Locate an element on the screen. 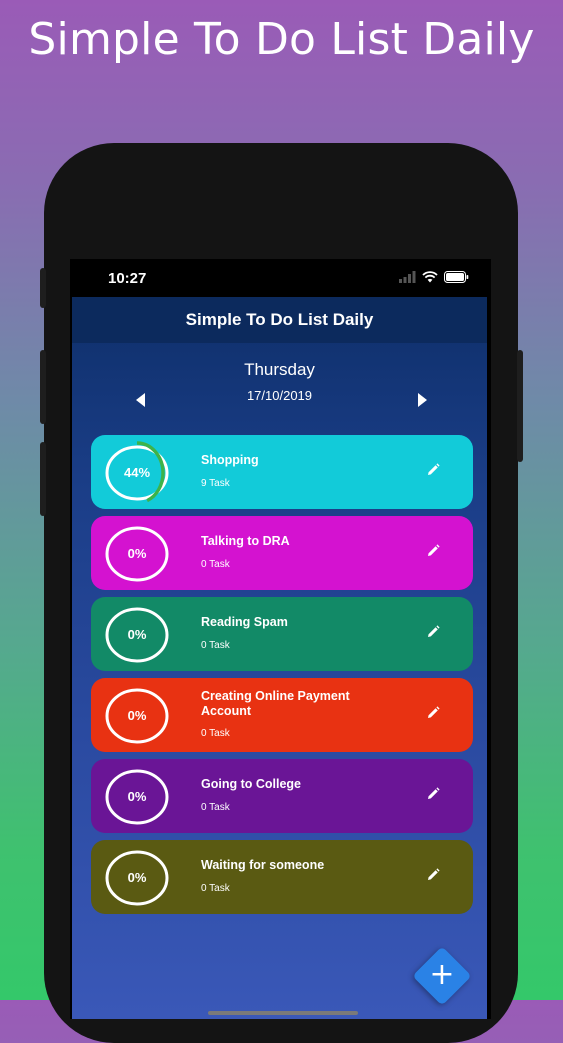  wifi-icon is located at coordinates (430, 277).